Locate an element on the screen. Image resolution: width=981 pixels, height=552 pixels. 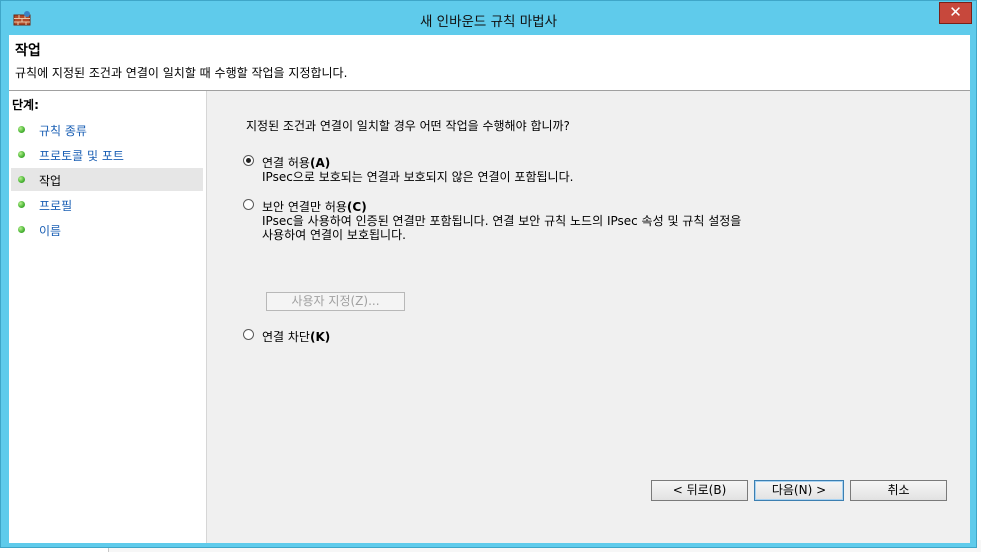
allow-secure-radio is located at coordinates (248, 204).